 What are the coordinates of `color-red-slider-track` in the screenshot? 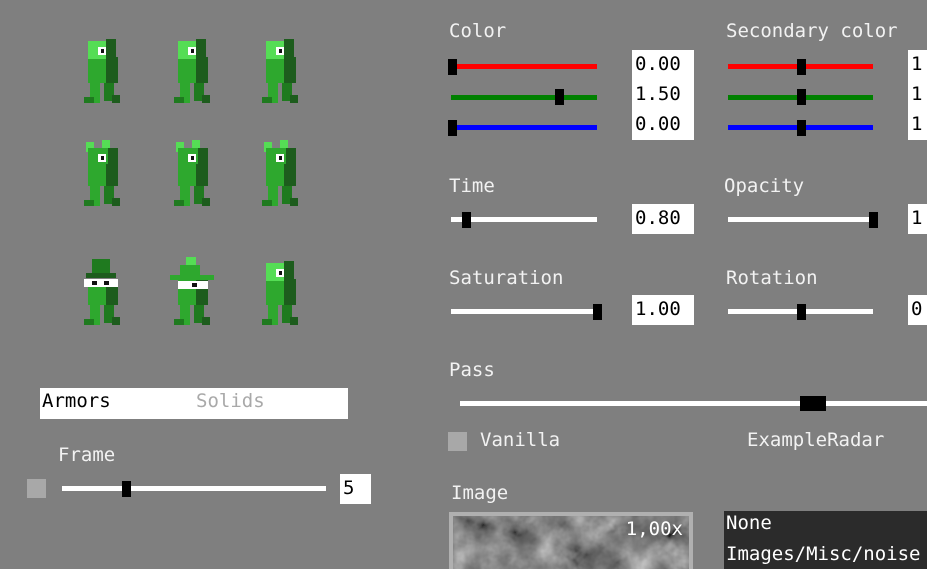 It's located at (524, 66).